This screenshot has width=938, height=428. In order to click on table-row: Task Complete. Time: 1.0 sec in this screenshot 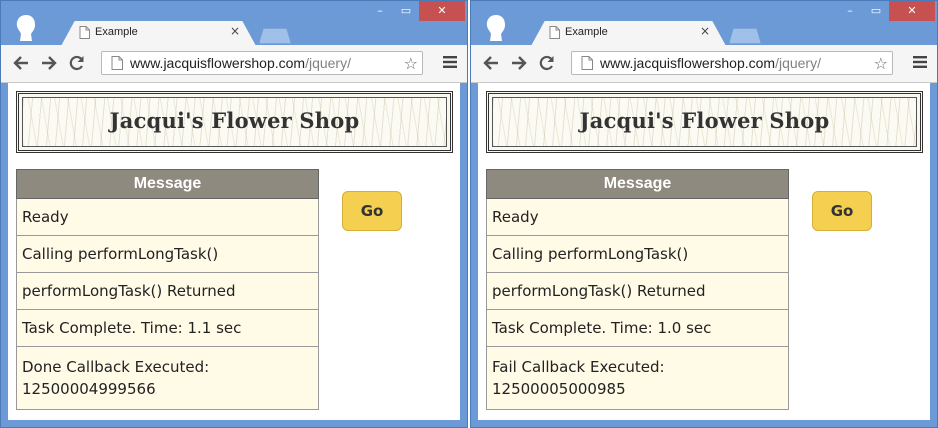, I will do `click(637, 328)`.